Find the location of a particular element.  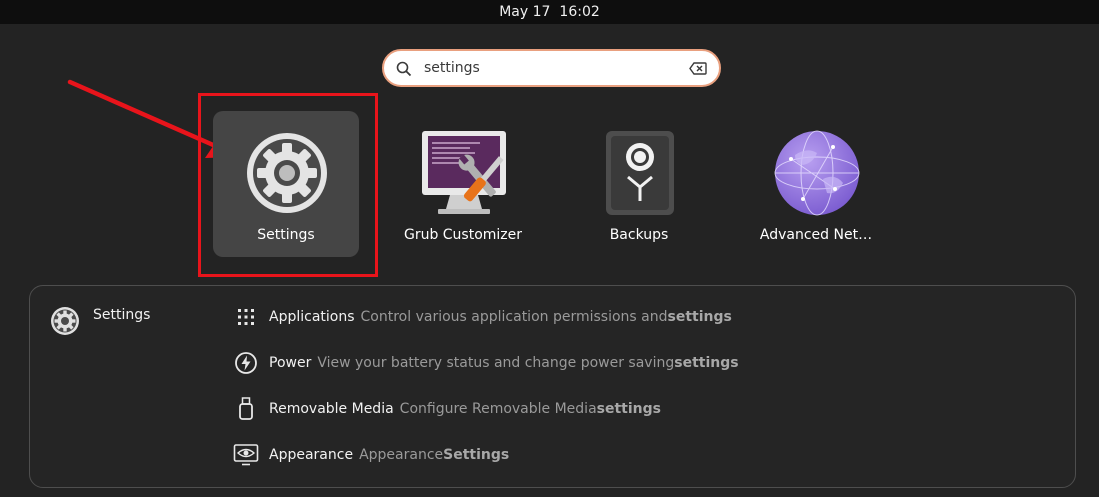

app-label: Backups is located at coordinates (639, 235).